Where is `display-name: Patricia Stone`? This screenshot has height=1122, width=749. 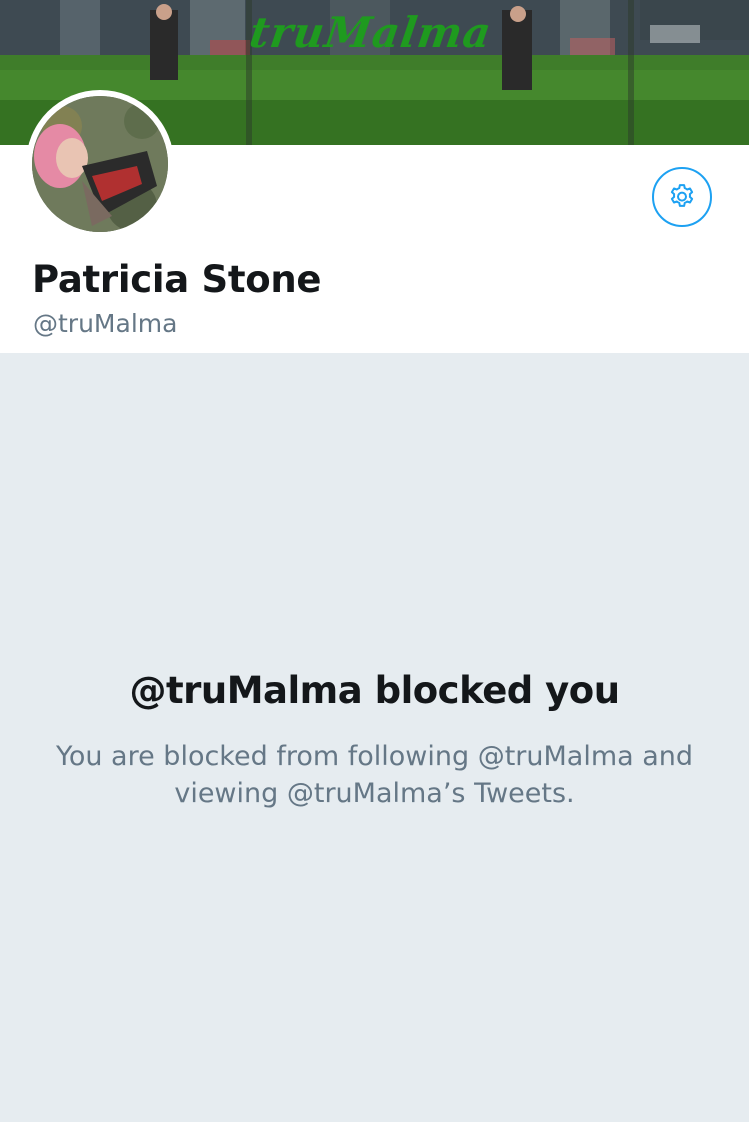 display-name: Patricia Stone is located at coordinates (177, 279).